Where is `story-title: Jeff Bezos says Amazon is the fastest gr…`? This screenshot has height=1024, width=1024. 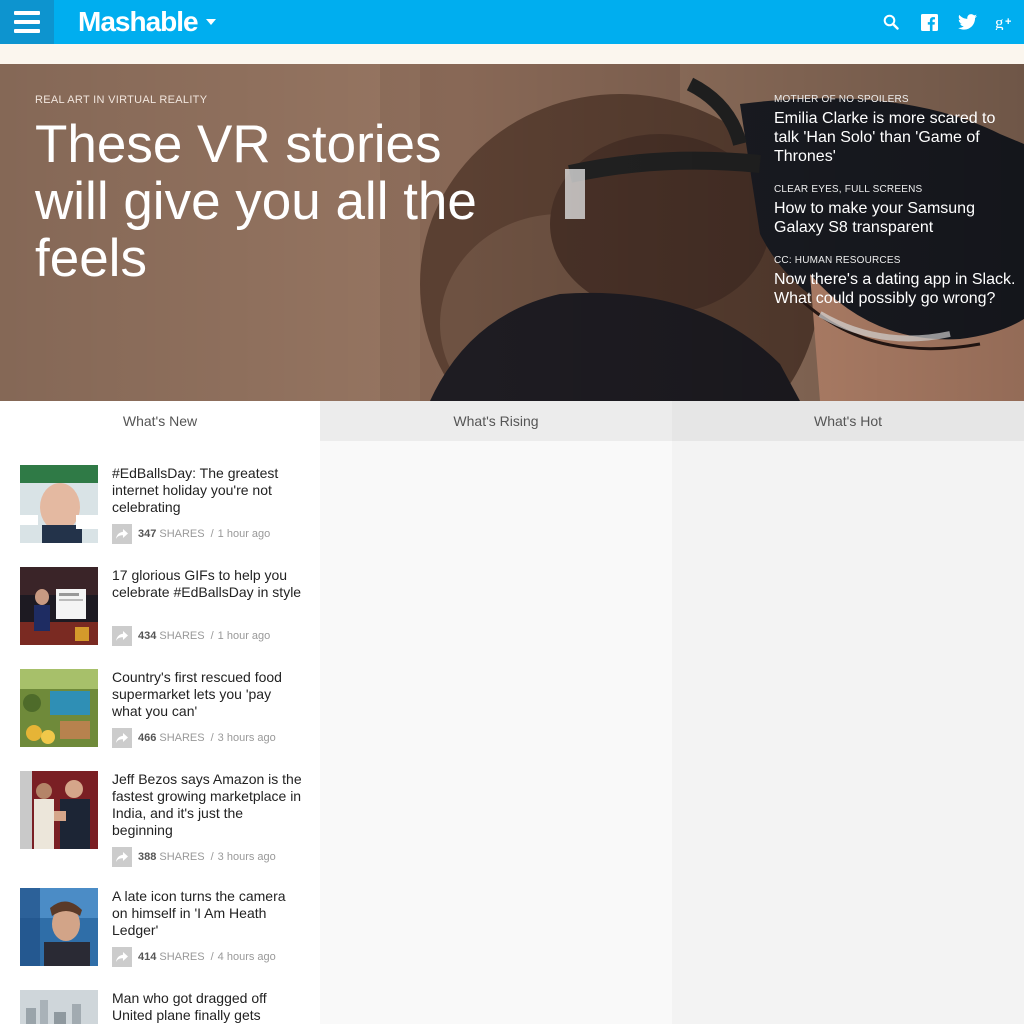
story-title: Jeff Bezos says Amazon is the fastest gr… is located at coordinates (207, 805).